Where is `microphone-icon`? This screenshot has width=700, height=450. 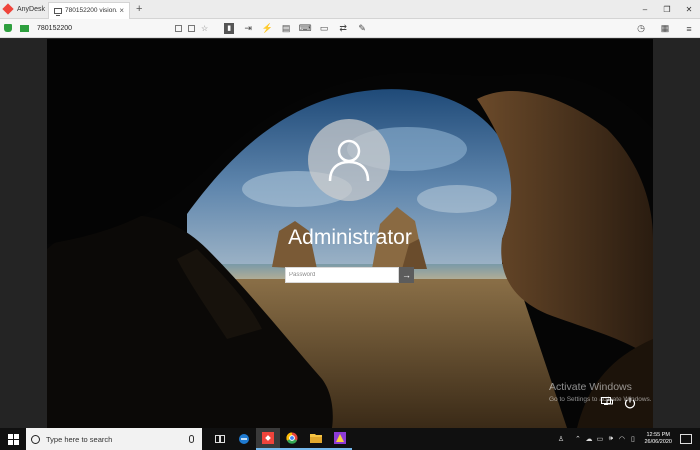
microphone-icon is located at coordinates (191, 439).